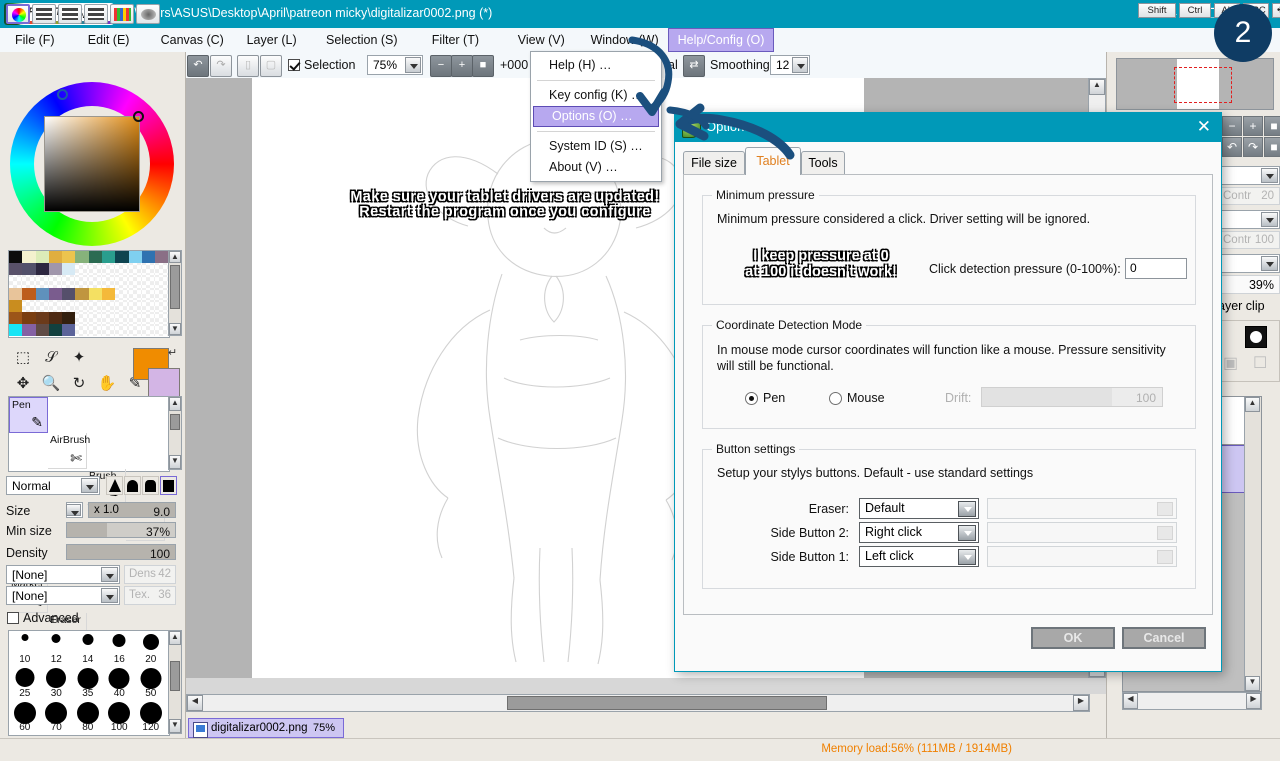 The width and height of the screenshot is (1280, 761). I want to click on radio-pen, so click(751, 398).